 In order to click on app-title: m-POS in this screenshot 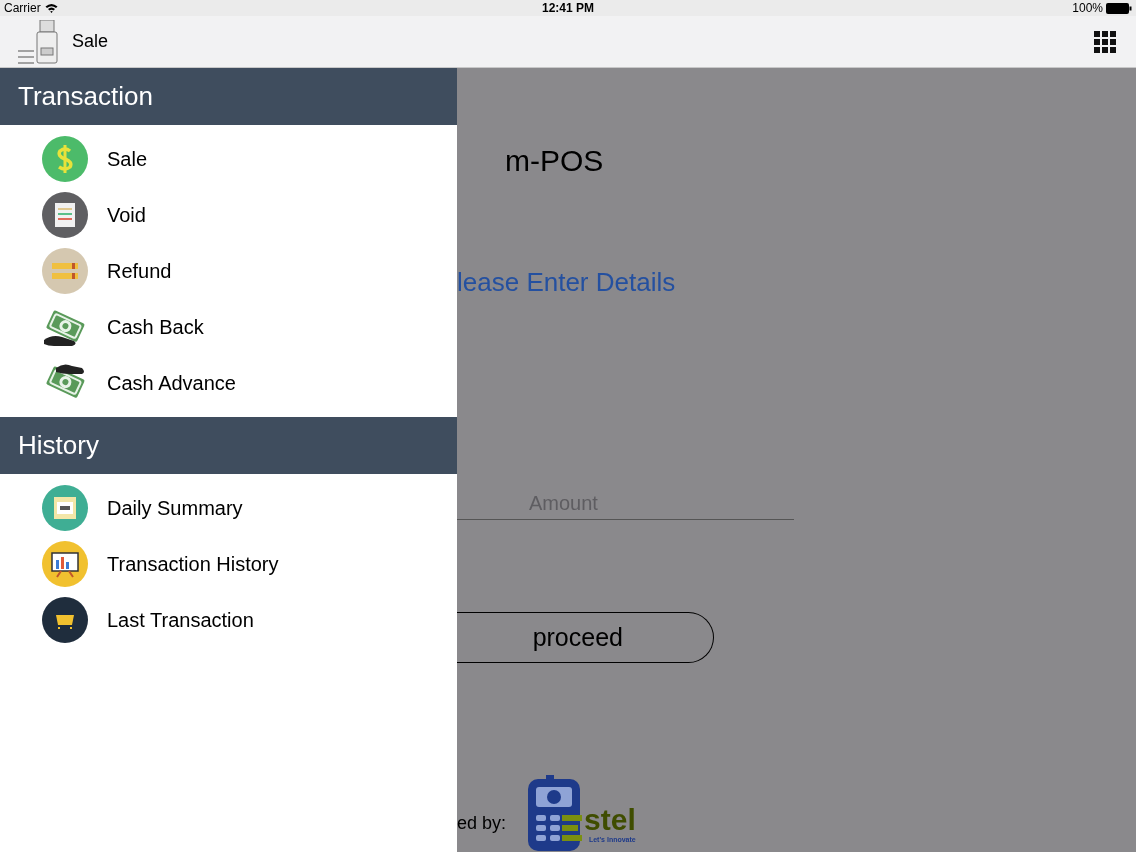, I will do `click(555, 161)`.